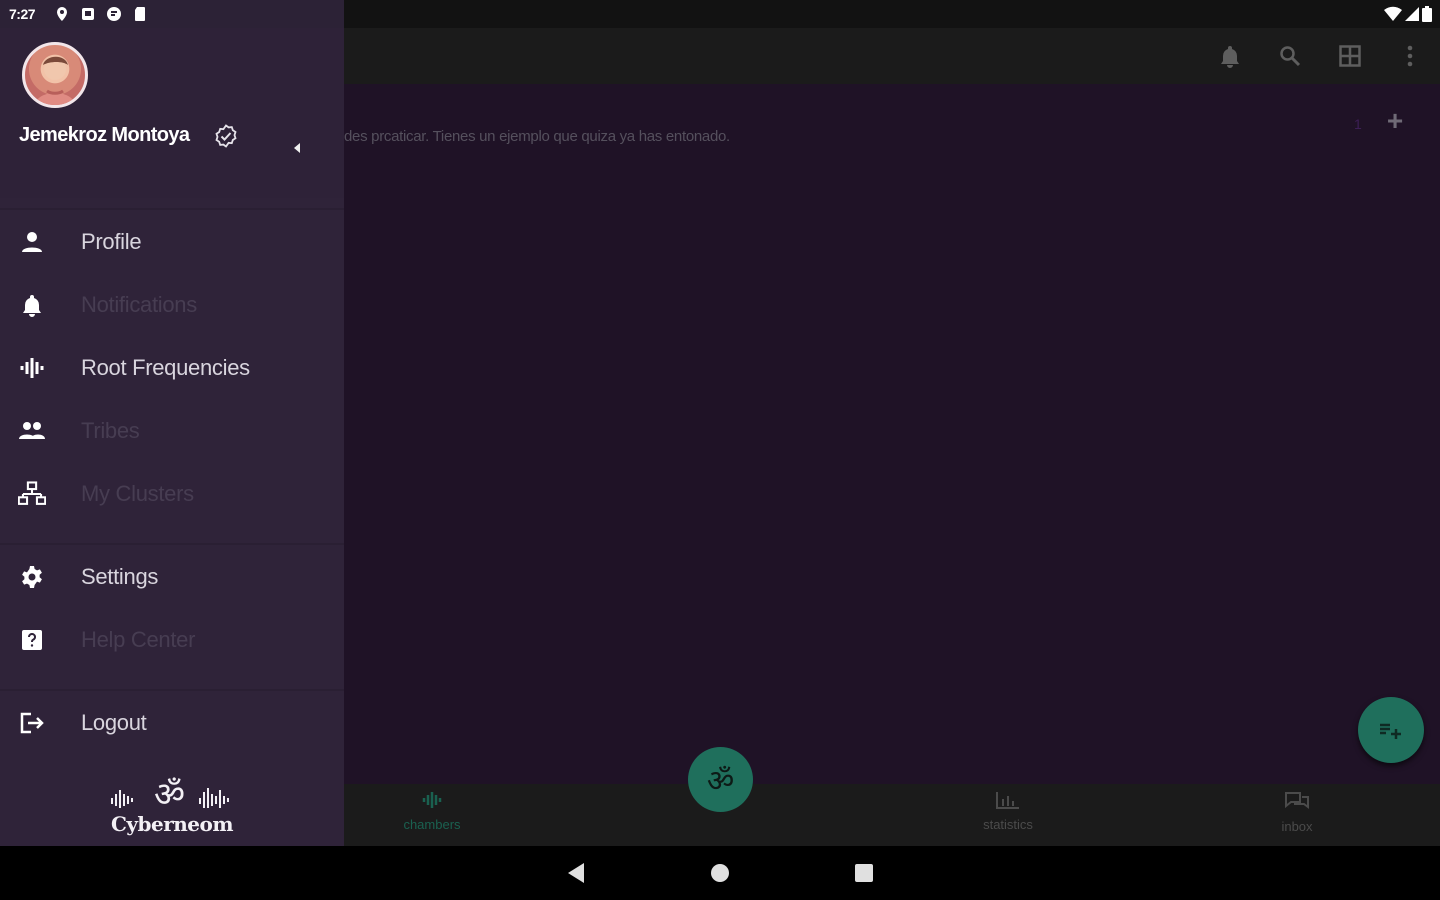  Describe the element at coordinates (172, 430) in the screenshot. I see `menu-item-tribes: Tribes` at that location.